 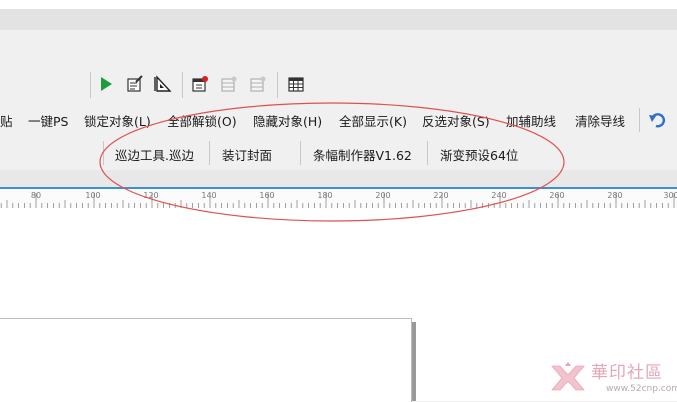 I want to click on binding-cover-button: 装订封面, so click(x=247, y=154).